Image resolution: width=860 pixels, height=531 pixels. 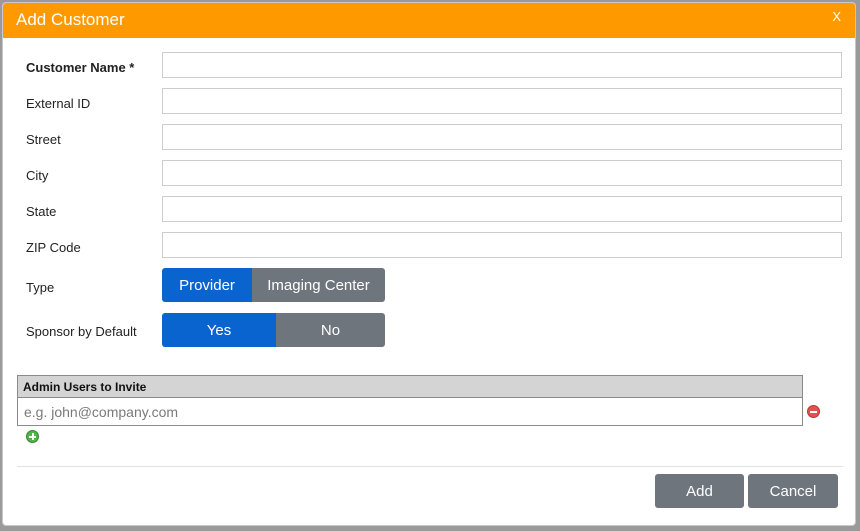 What do you see at coordinates (70, 19) in the screenshot?
I see `modal-title: Add Customer` at bounding box center [70, 19].